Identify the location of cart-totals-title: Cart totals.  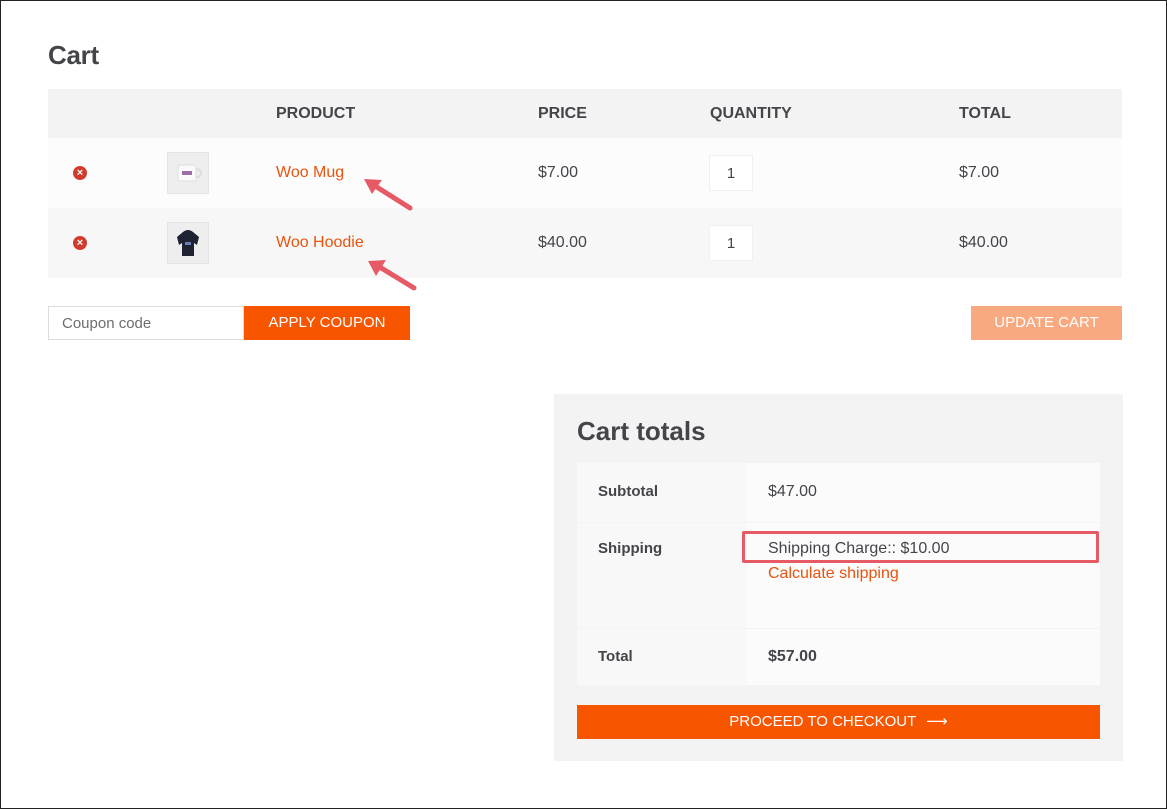
(641, 431).